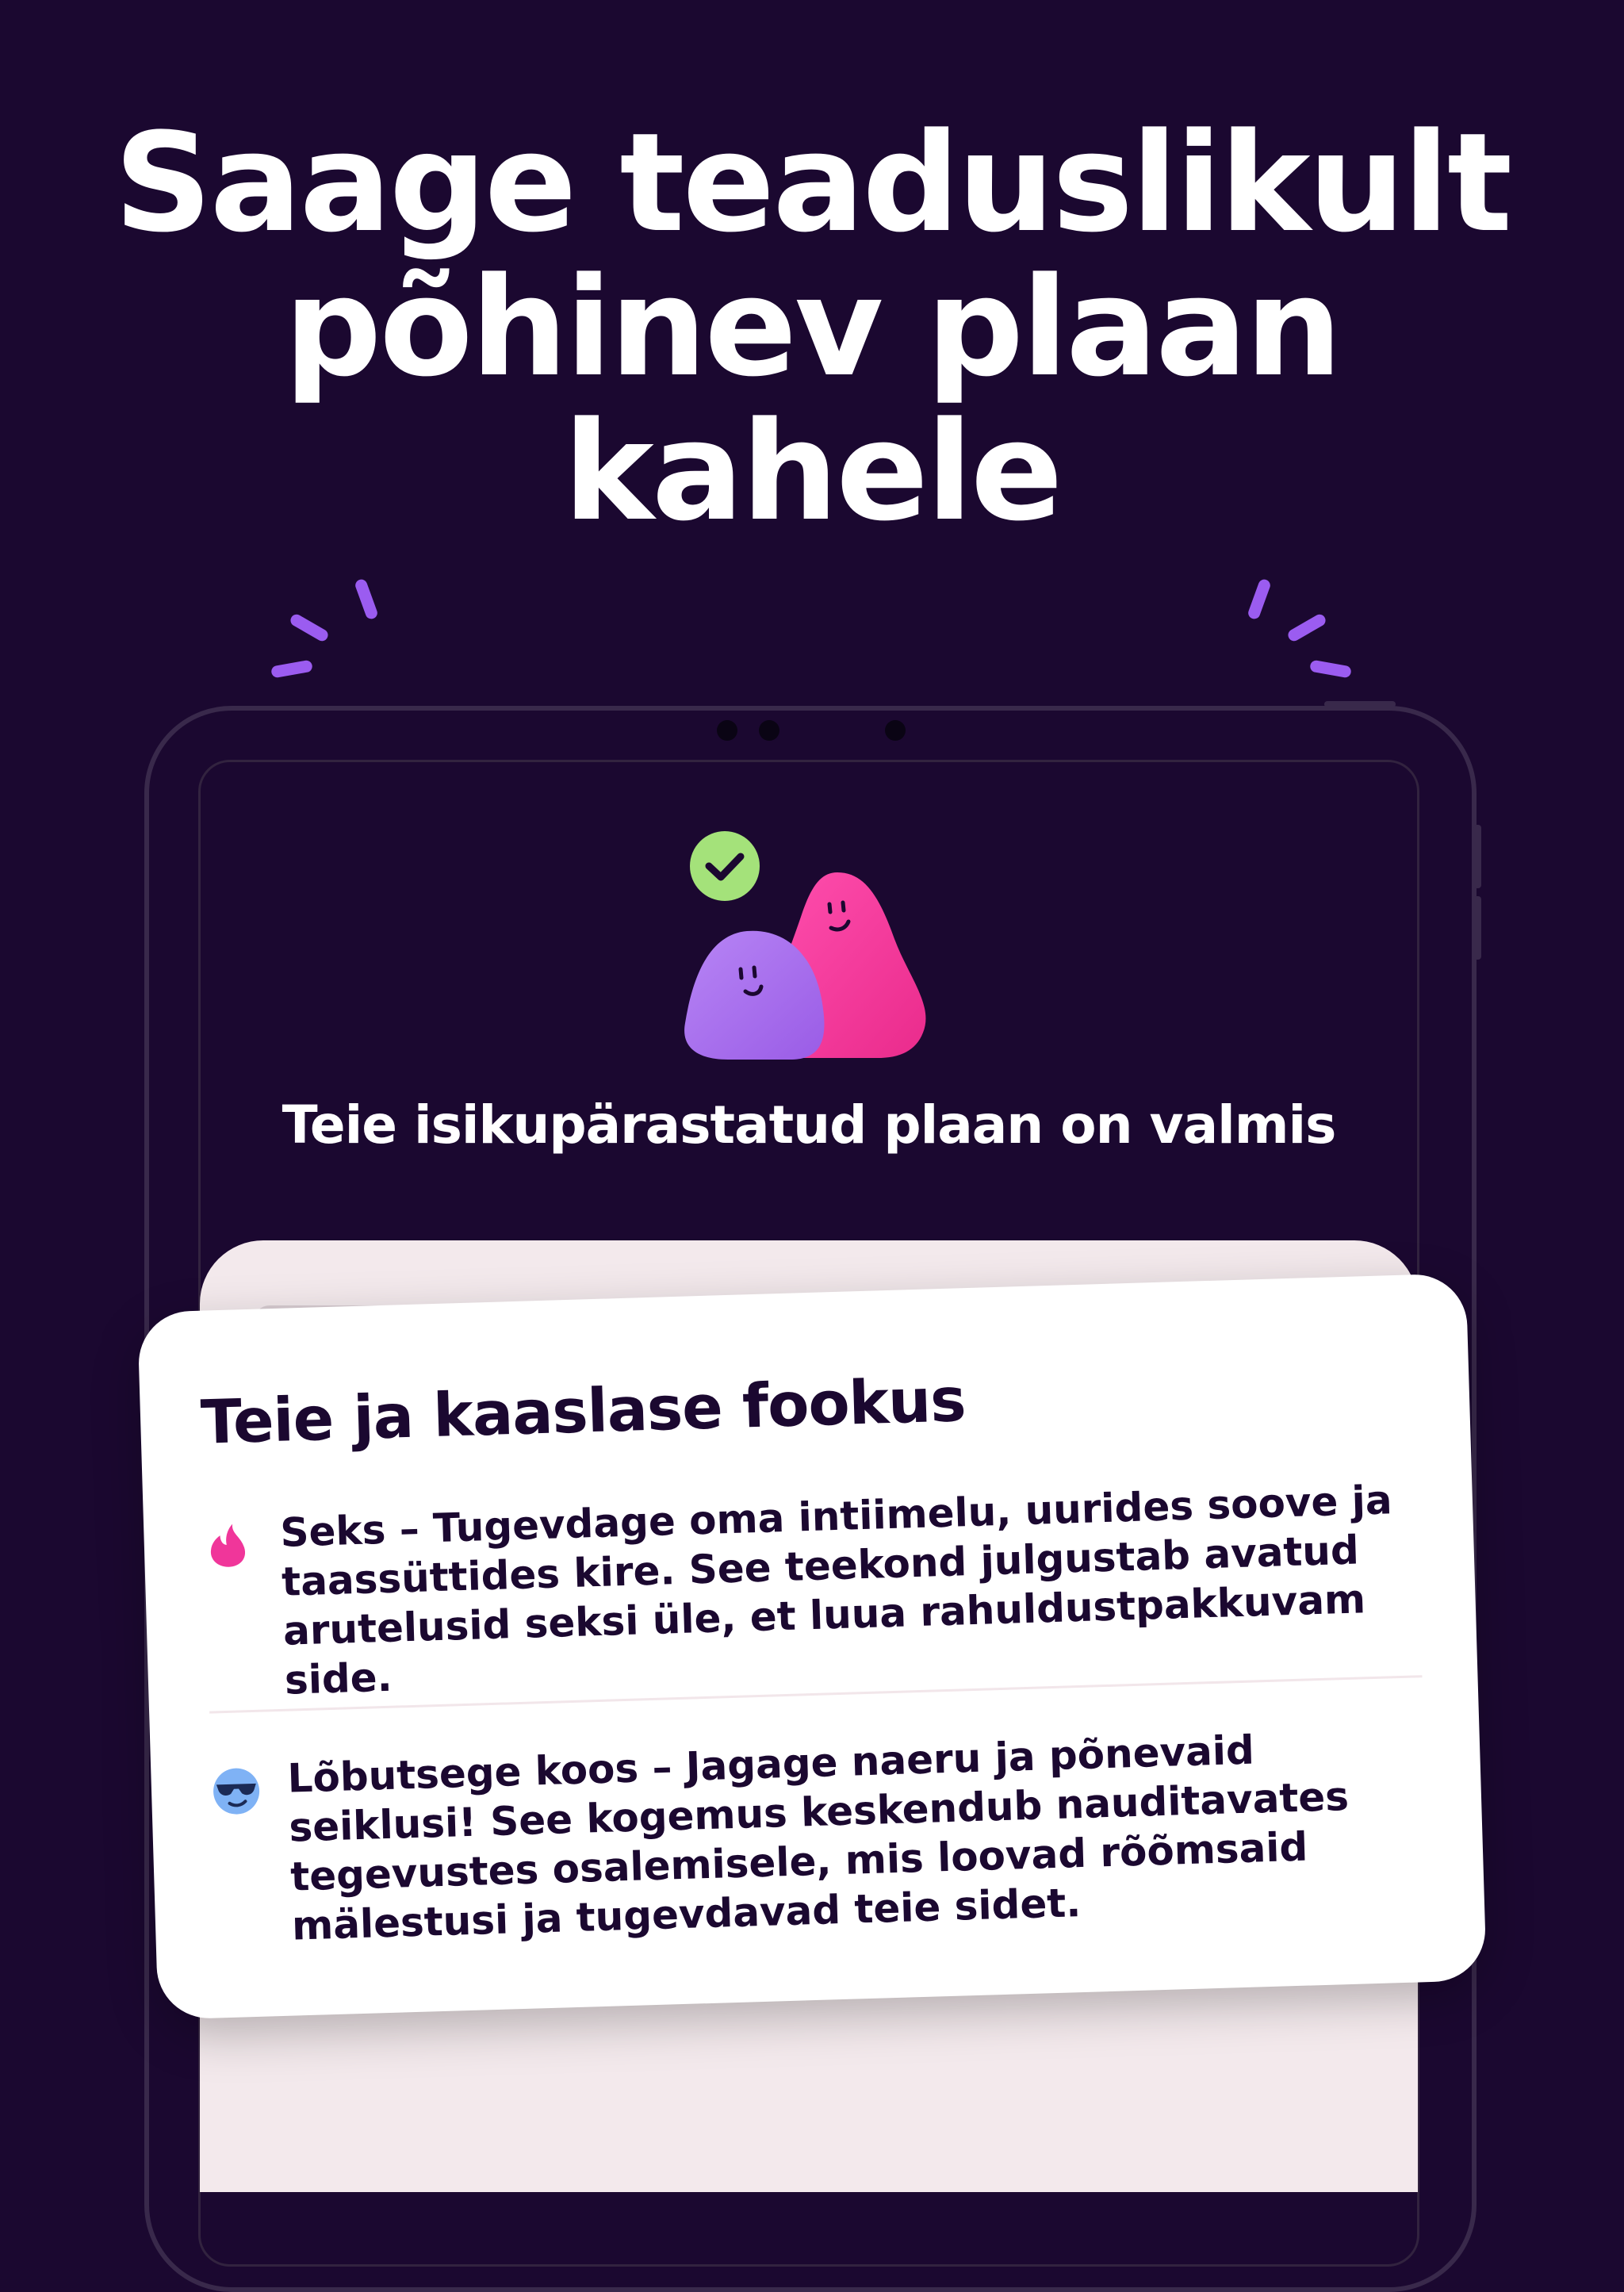  I want to click on couple-mascots-illustration, so click(805, 946).